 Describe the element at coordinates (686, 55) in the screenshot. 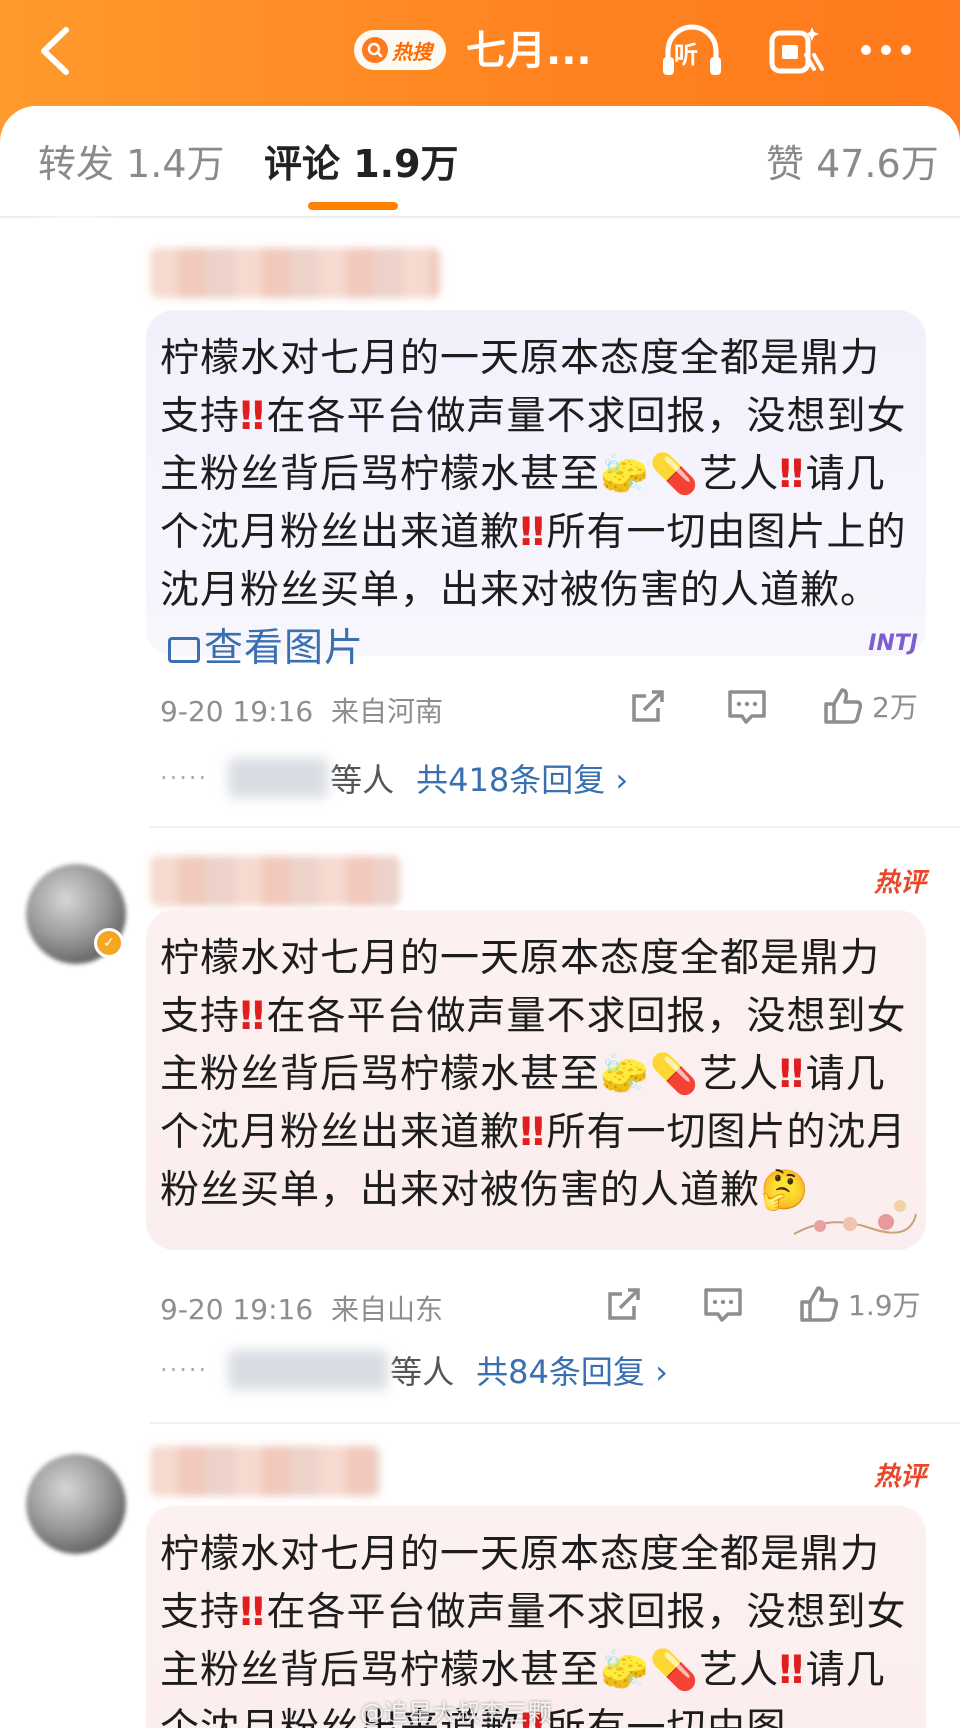

I see `listen-label: 听` at that location.